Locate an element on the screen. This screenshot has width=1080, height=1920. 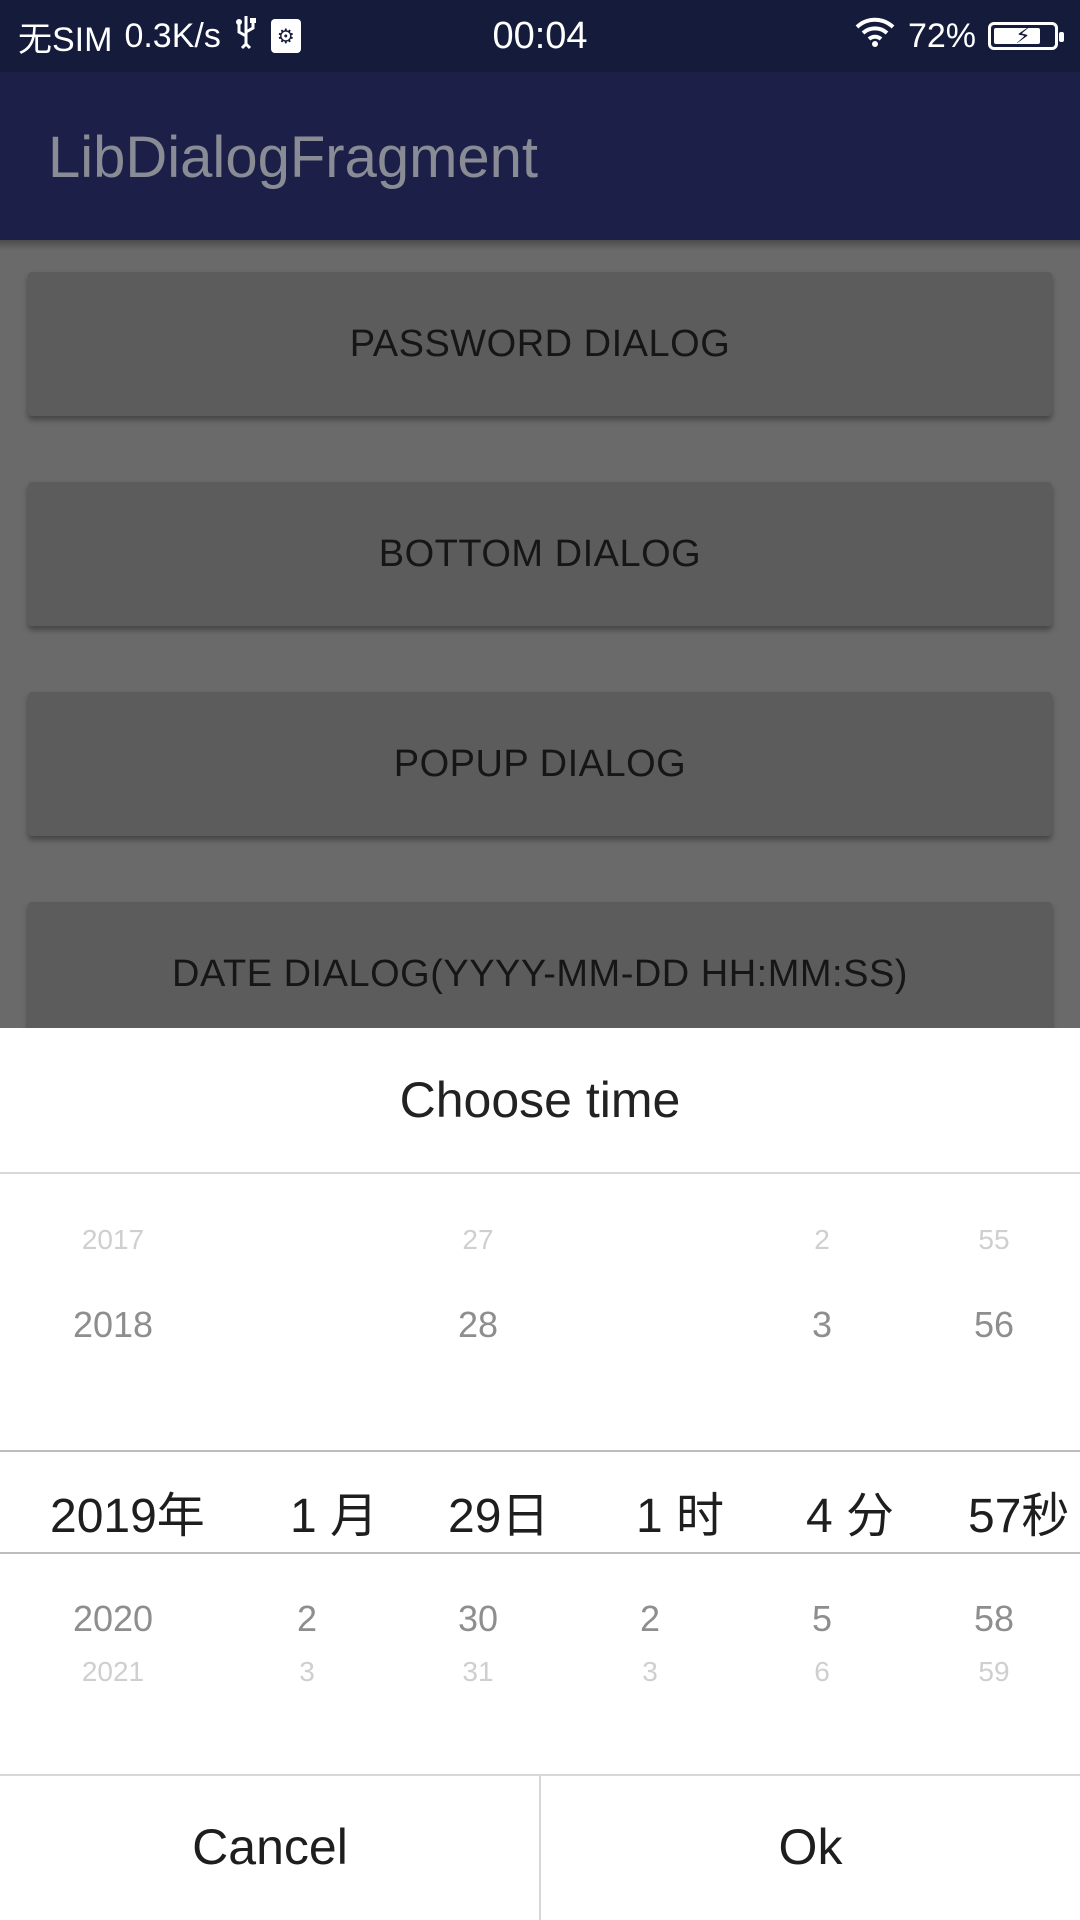
carrier-label: 无SIM is located at coordinates (65, 39).